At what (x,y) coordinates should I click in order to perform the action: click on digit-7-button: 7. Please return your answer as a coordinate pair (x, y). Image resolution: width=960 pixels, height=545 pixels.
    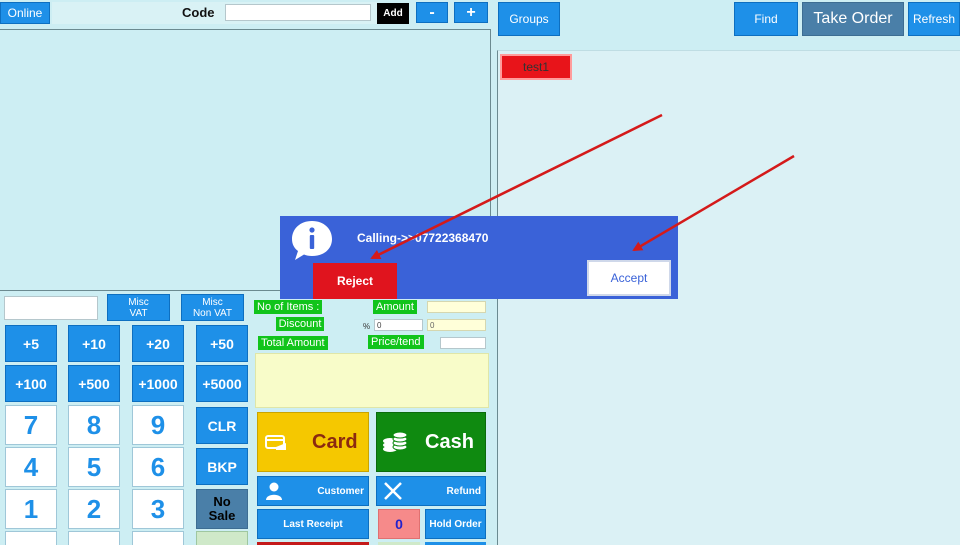
    Looking at the image, I should click on (31, 425).